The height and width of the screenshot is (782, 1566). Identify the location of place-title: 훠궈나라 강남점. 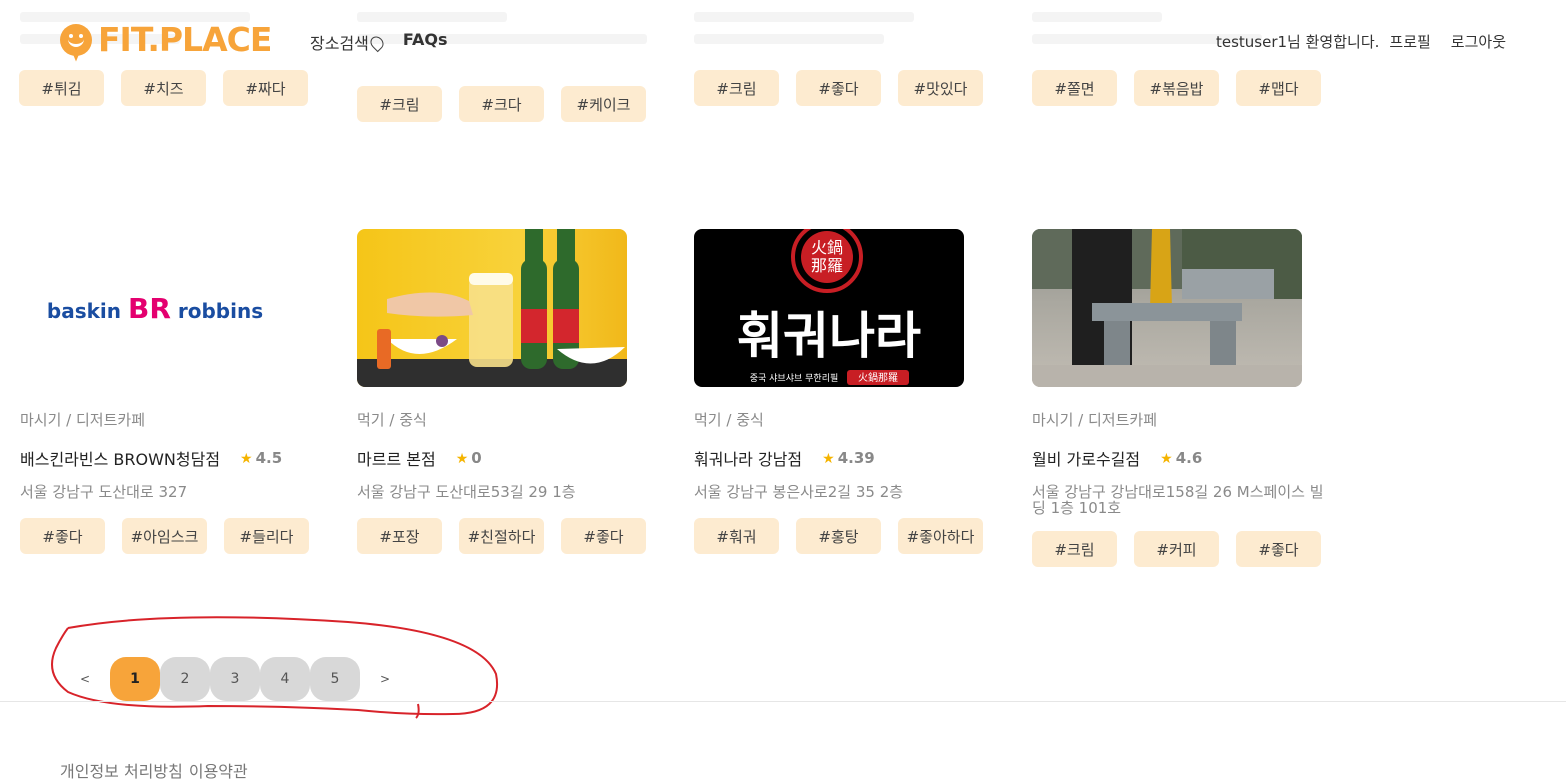
(748, 458).